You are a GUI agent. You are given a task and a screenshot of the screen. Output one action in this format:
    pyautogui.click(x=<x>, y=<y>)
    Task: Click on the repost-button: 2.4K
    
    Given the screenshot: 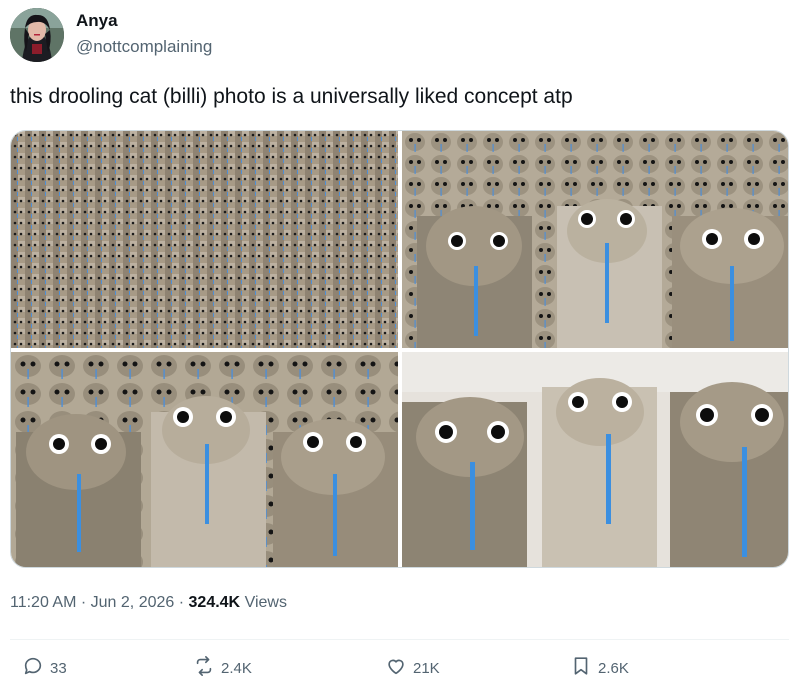 What is the action you would take?
    pyautogui.click(x=222, y=668)
    